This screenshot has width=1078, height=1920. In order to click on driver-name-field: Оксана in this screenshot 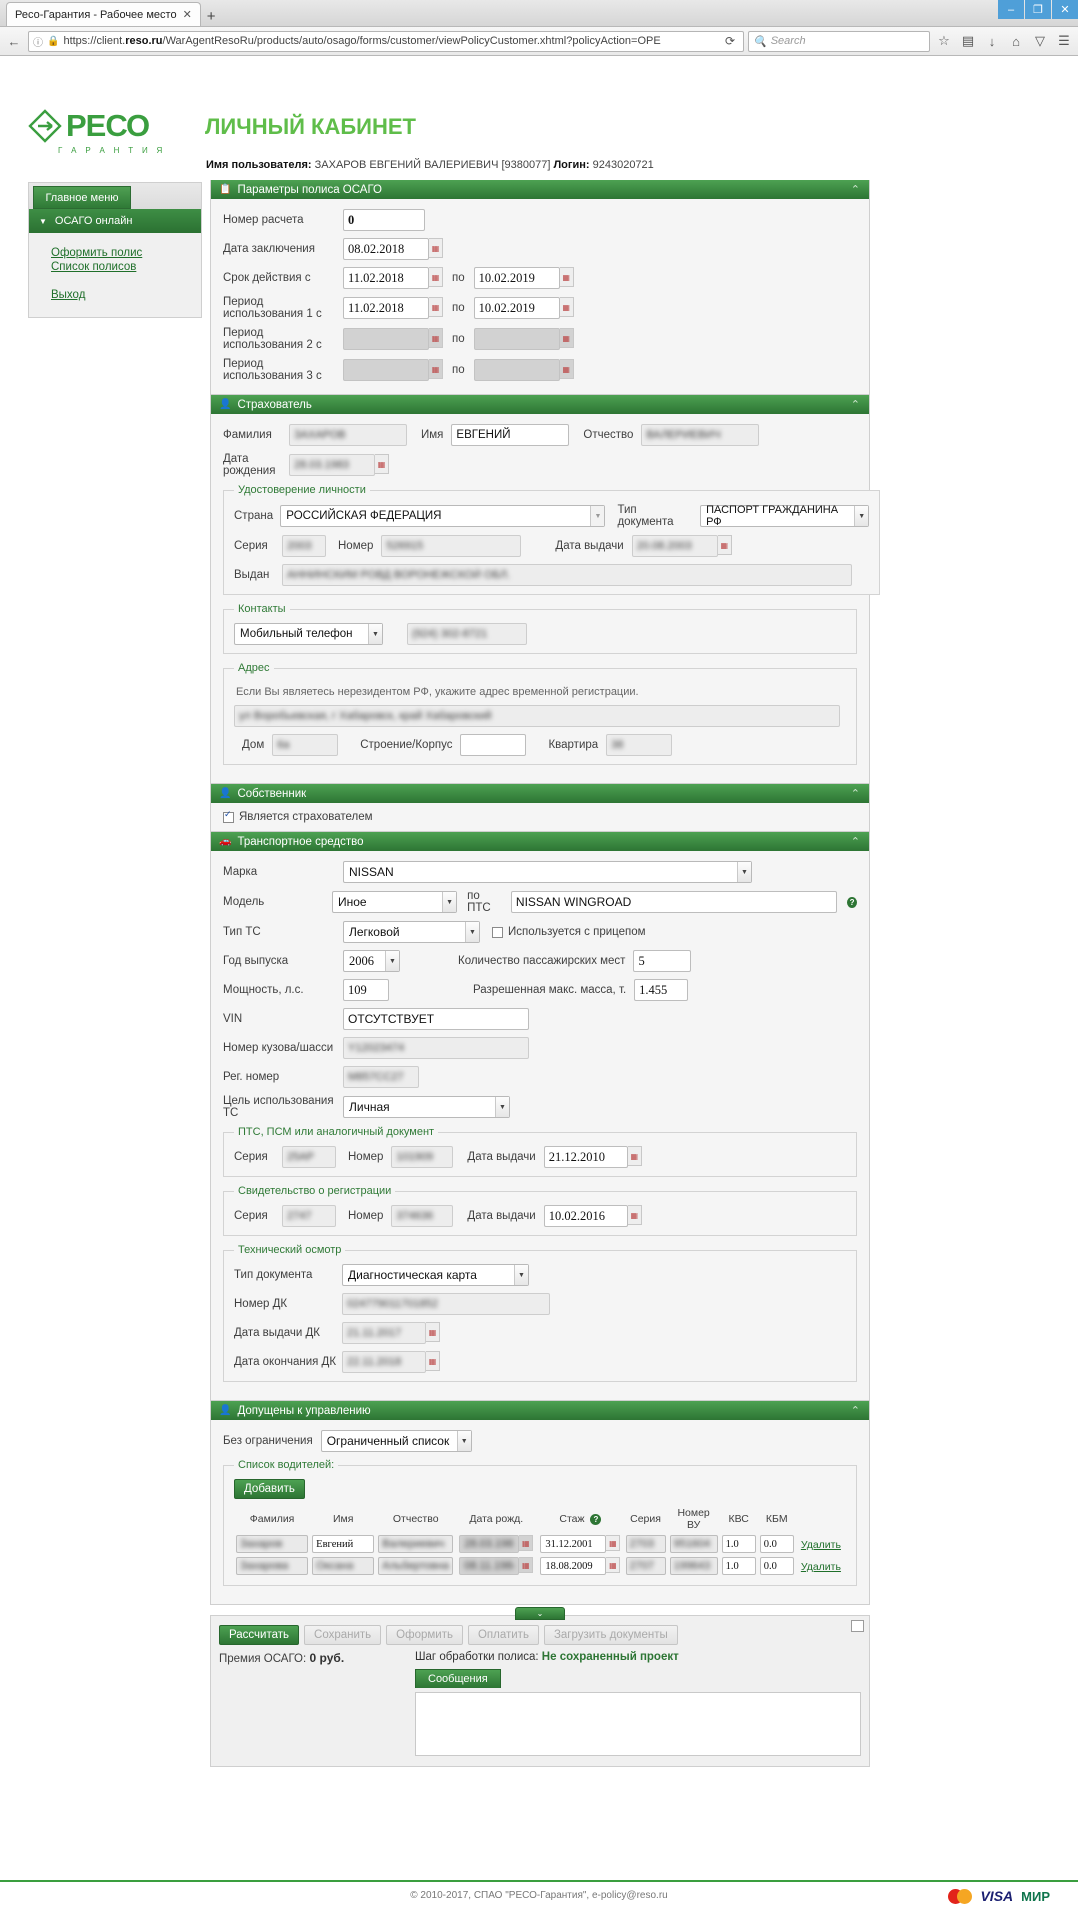, I will do `click(343, 1566)`.